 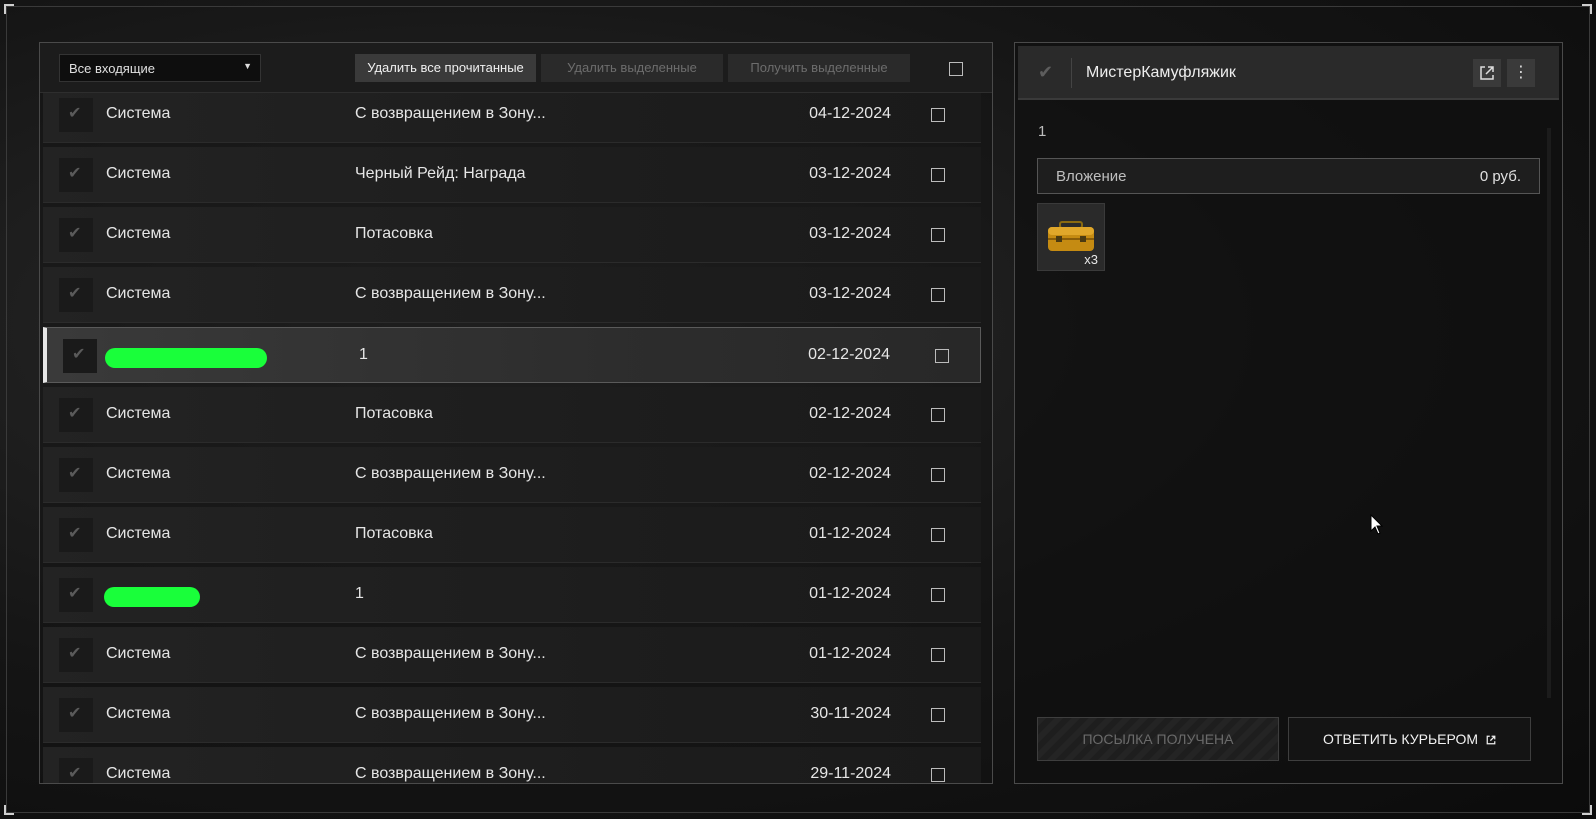 I want to click on external-link-icon, so click(x=1491, y=740).